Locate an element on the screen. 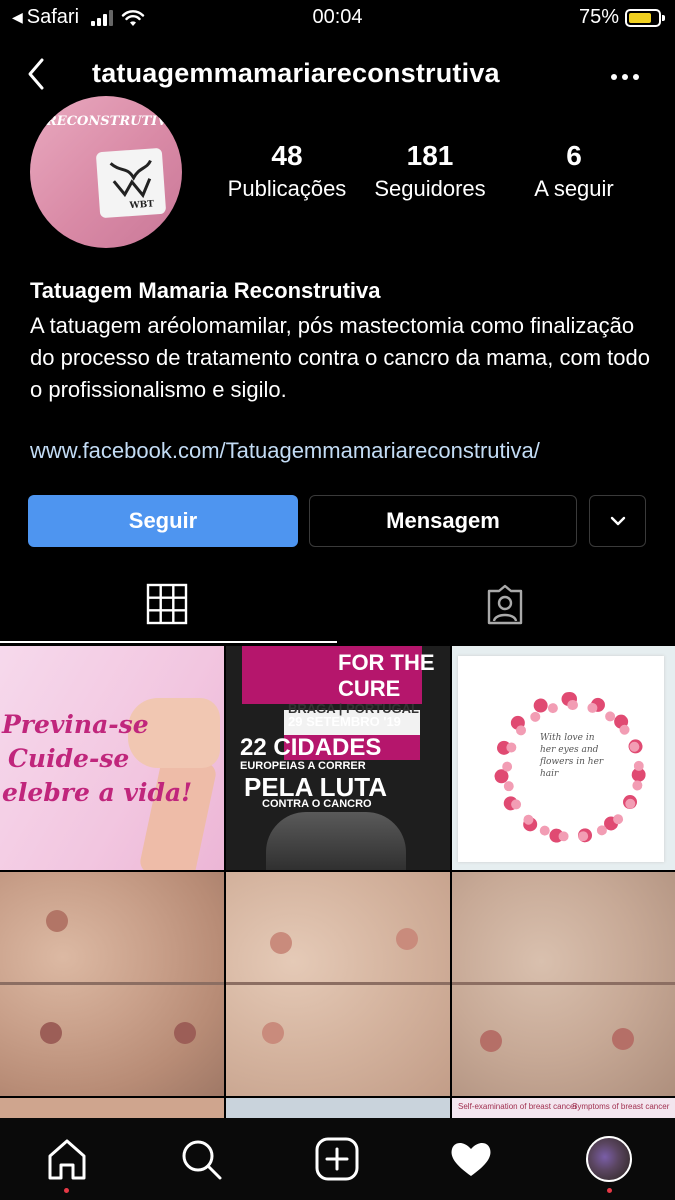 The width and height of the screenshot is (675, 1200). profile-avatar: RECONSTRUTIVA WBT is located at coordinates (106, 172).